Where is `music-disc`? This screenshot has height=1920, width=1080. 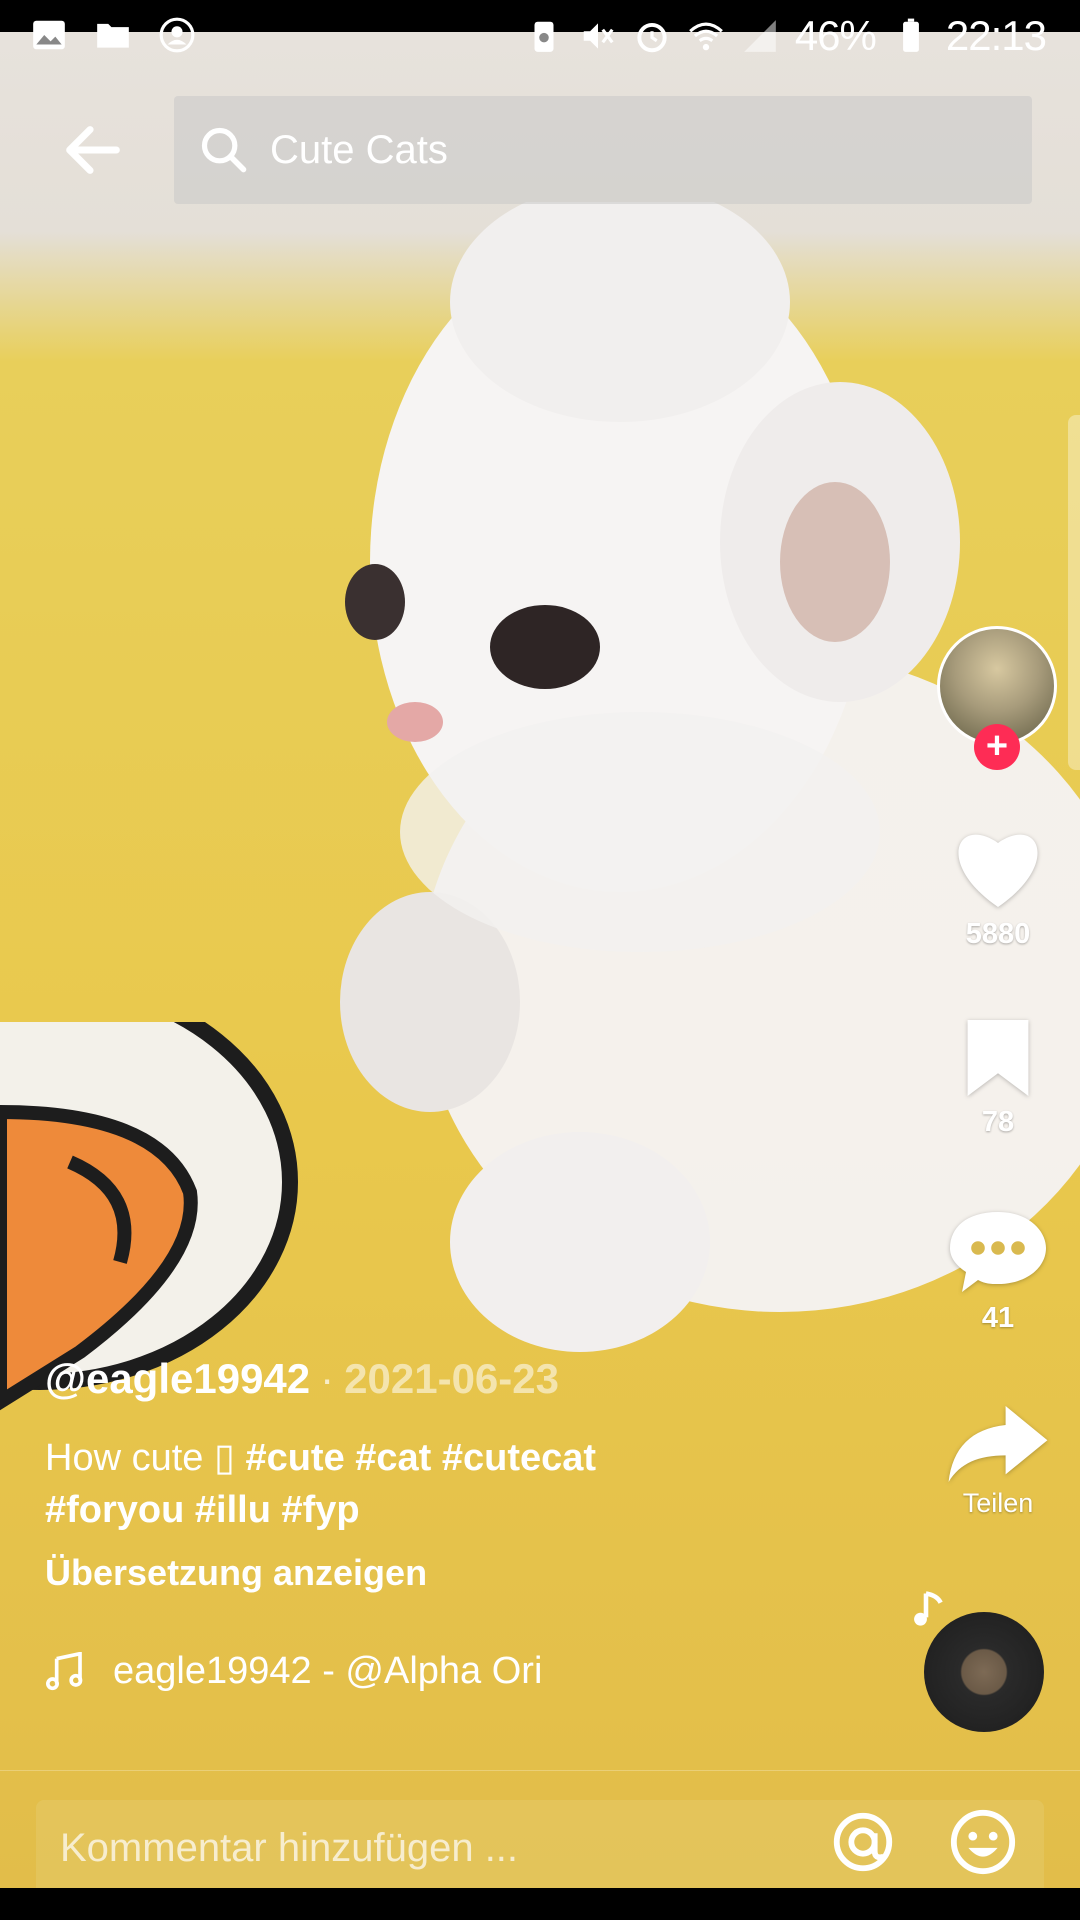
music-disc is located at coordinates (984, 1672).